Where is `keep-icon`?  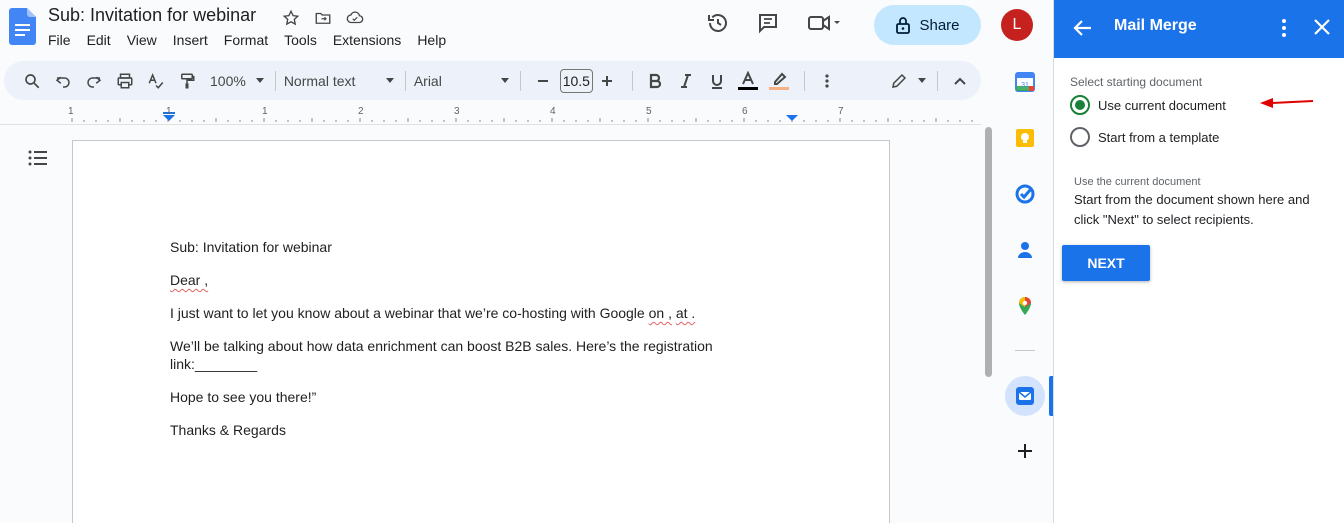 keep-icon is located at coordinates (1025, 138).